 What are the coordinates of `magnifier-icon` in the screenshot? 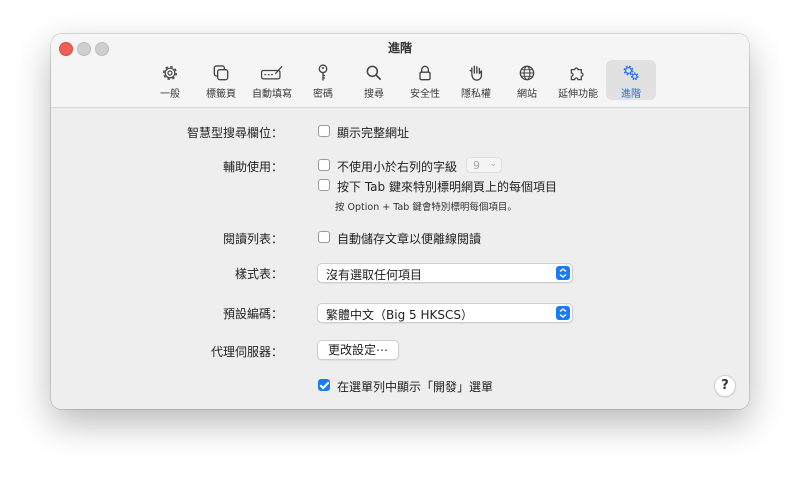 It's located at (374, 73).